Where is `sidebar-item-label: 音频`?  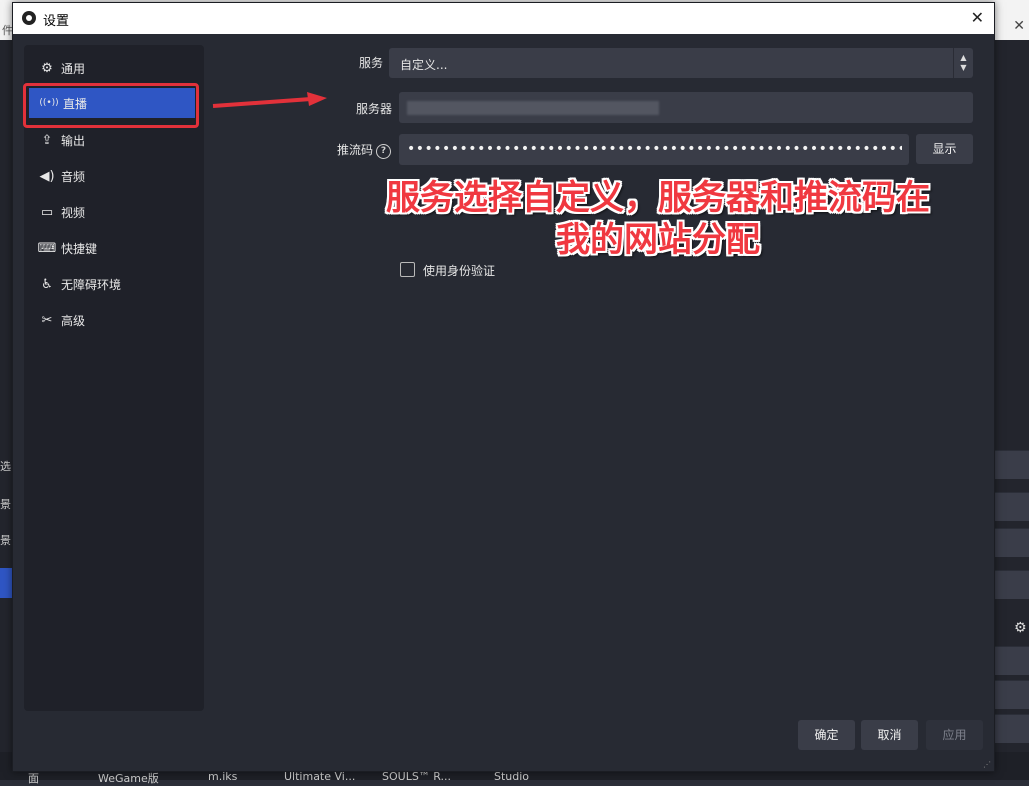 sidebar-item-label: 音频 is located at coordinates (73, 176).